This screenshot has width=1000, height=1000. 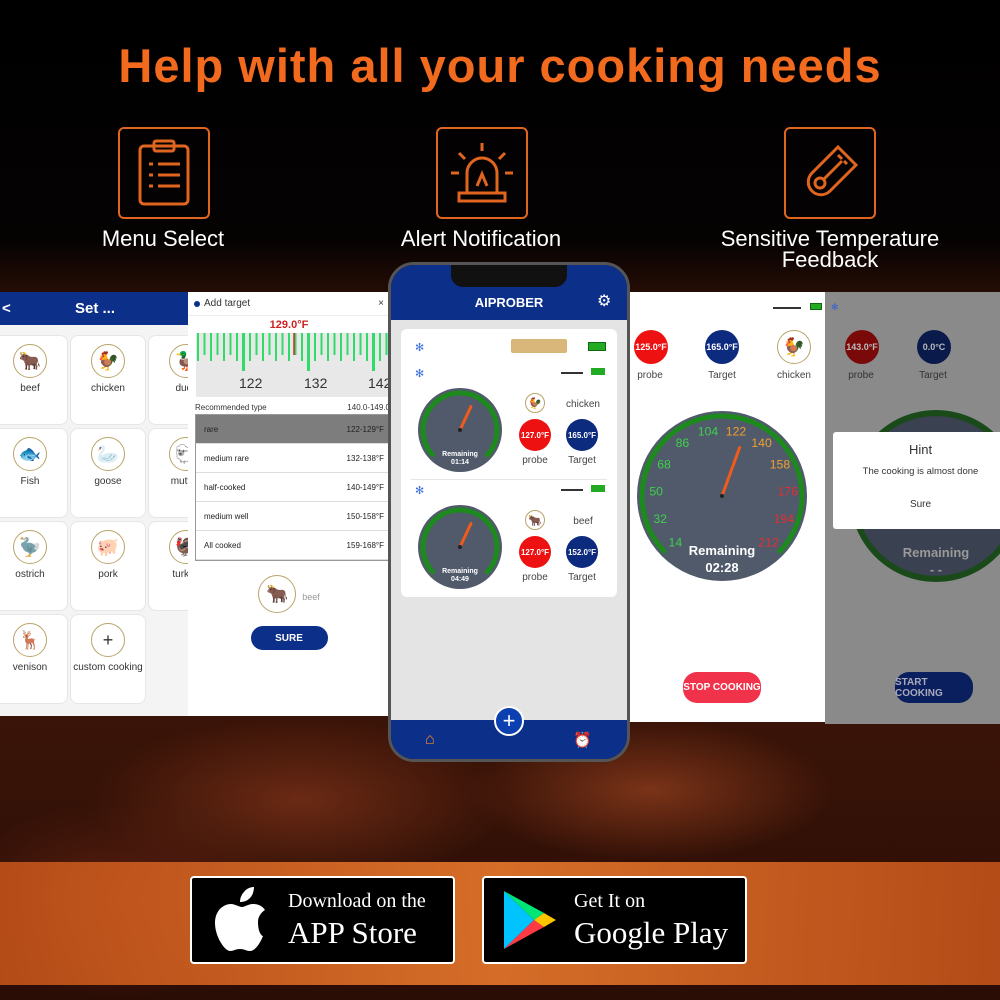 What do you see at coordinates (604, 301) in the screenshot?
I see `settings-gear-icon: ⚙` at bounding box center [604, 301].